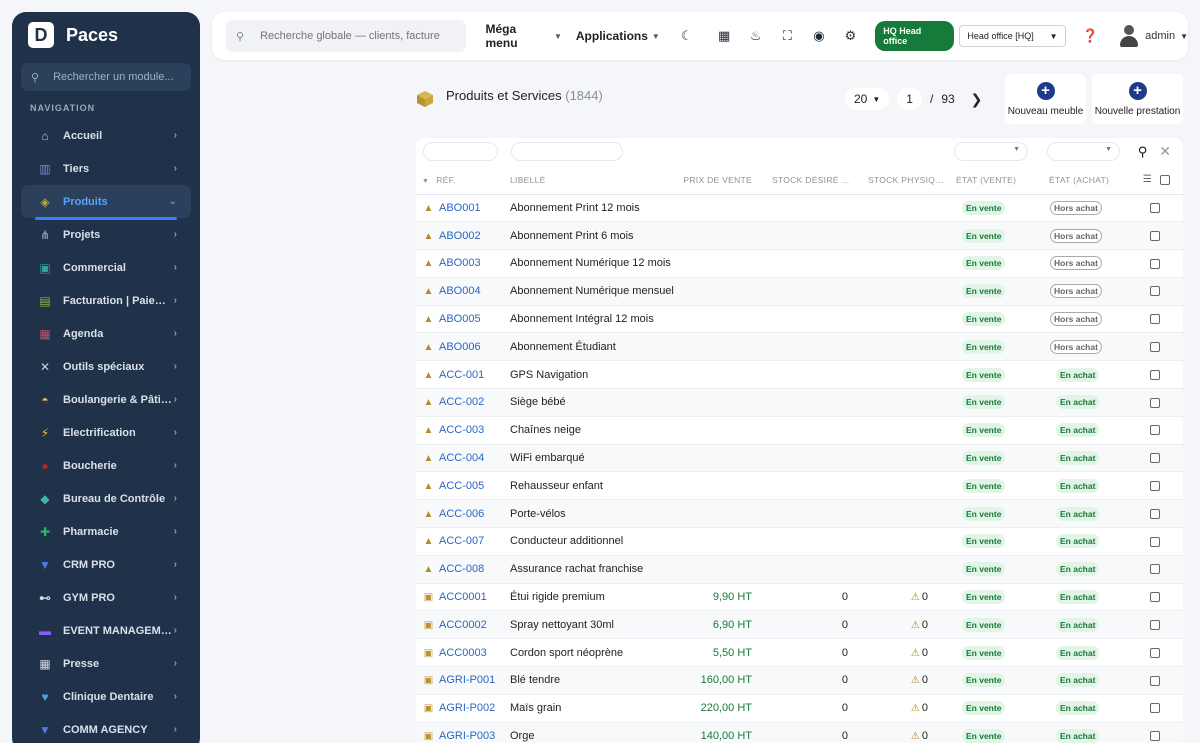 The width and height of the screenshot is (1200, 743). Describe the element at coordinates (461, 458) in the screenshot. I see `ref-link: ACC-004` at that location.